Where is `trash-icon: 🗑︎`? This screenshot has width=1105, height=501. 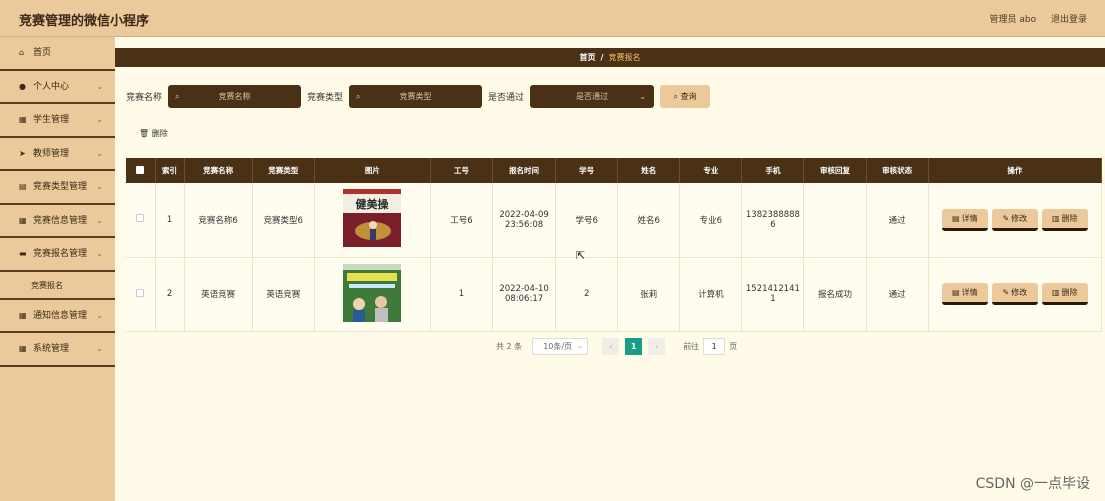 trash-icon: 🗑︎ is located at coordinates (144, 133).